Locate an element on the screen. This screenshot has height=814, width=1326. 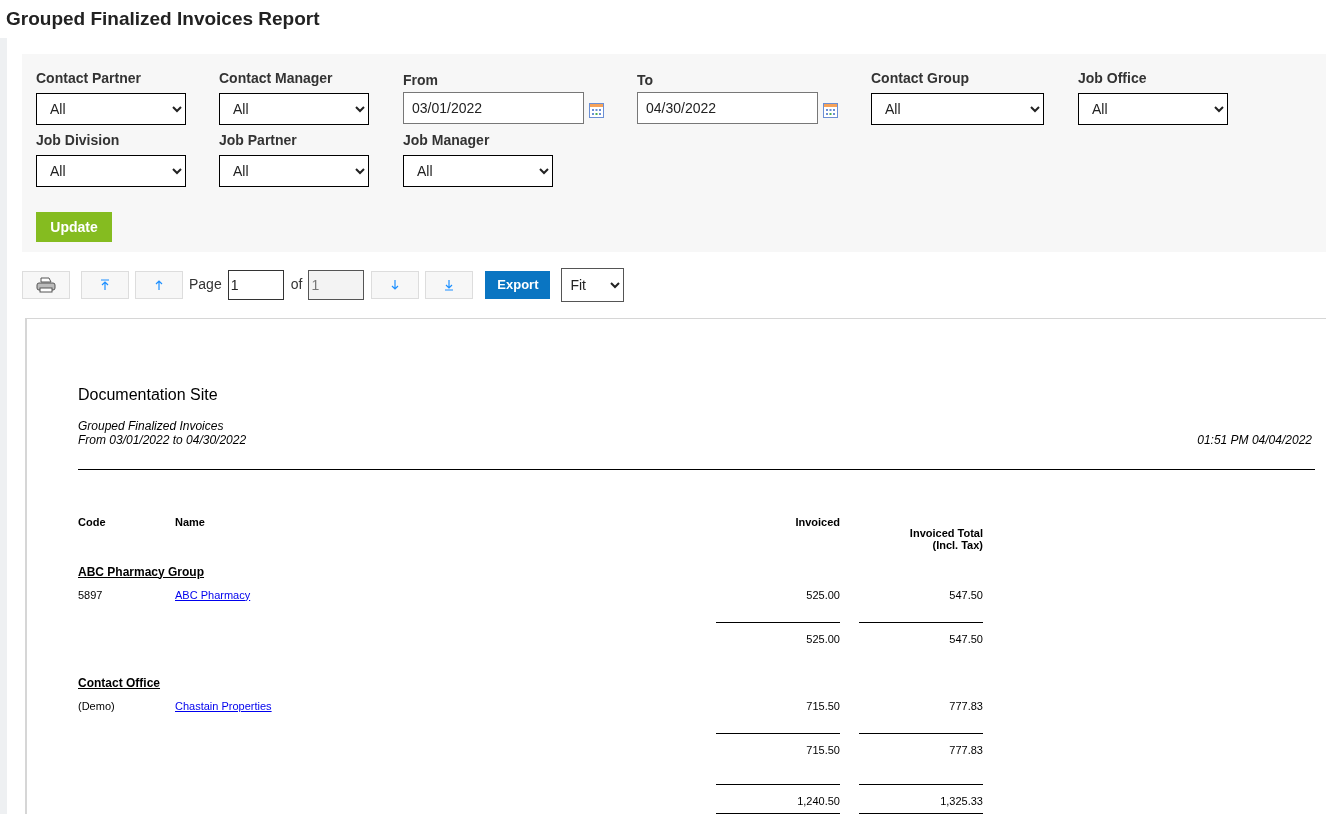
last-page-button is located at coordinates (449, 284).